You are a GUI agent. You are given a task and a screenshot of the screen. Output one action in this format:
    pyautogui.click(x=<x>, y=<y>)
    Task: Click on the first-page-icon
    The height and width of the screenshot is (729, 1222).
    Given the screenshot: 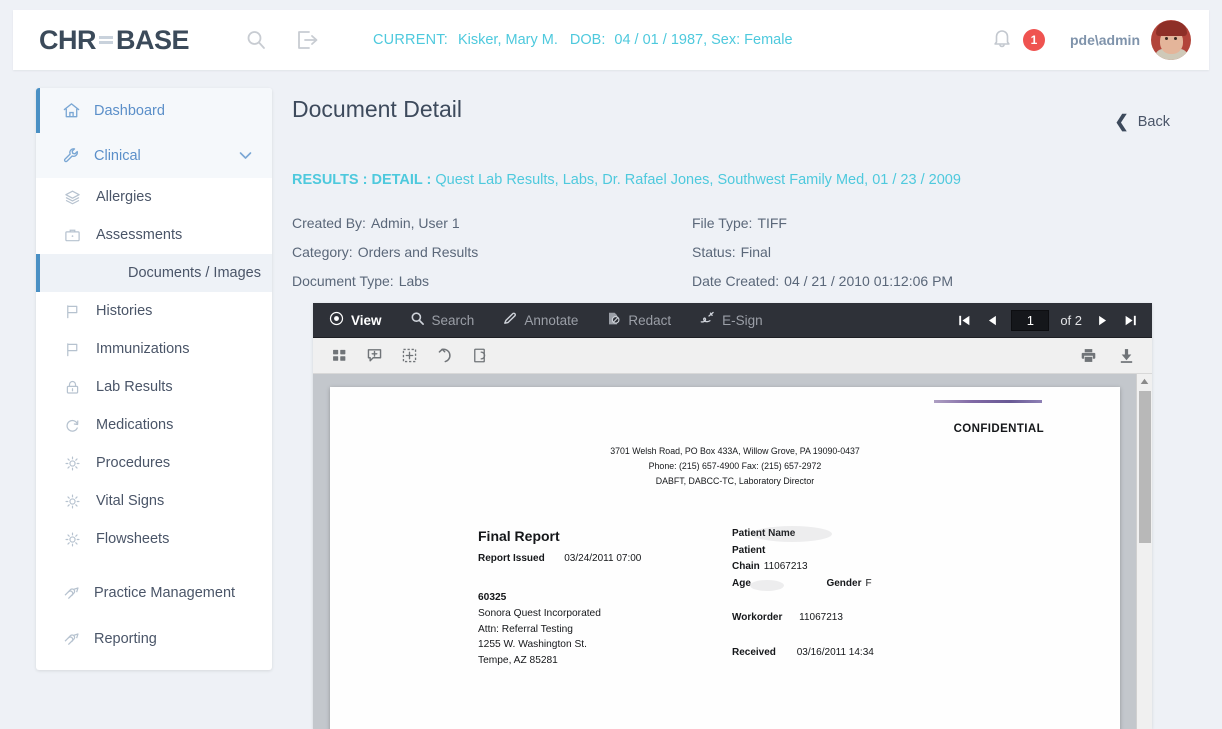 What is the action you would take?
    pyautogui.click(x=964, y=320)
    